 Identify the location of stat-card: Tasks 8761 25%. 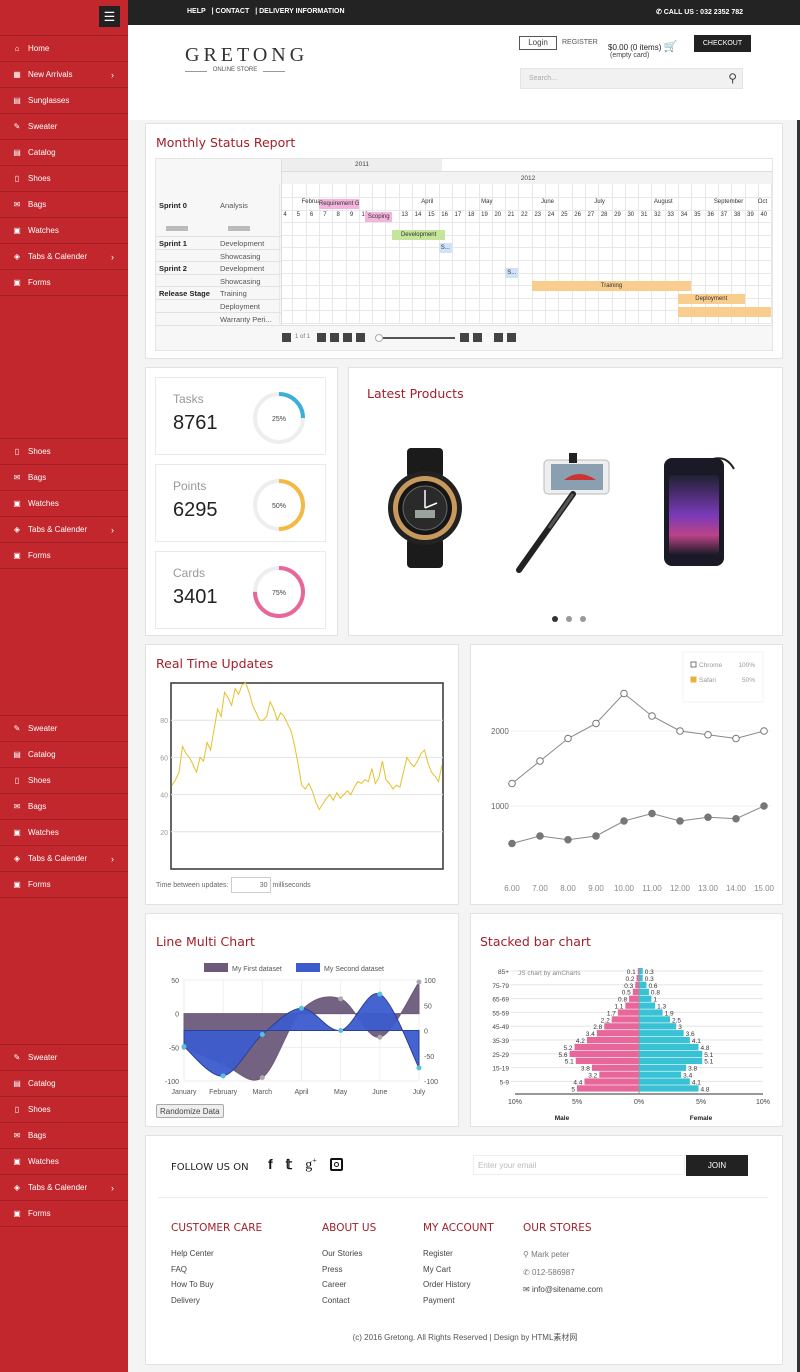
(240, 416).